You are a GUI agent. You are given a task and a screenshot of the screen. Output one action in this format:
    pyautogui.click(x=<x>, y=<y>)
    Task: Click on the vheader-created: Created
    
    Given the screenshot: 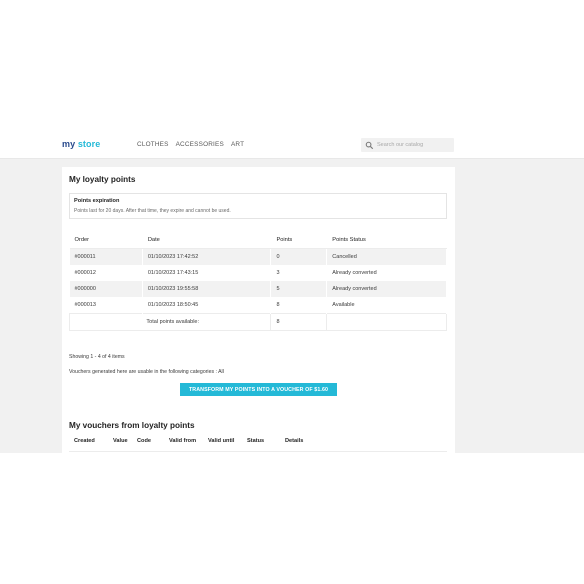 What is the action you would take?
    pyautogui.click(x=84, y=441)
    